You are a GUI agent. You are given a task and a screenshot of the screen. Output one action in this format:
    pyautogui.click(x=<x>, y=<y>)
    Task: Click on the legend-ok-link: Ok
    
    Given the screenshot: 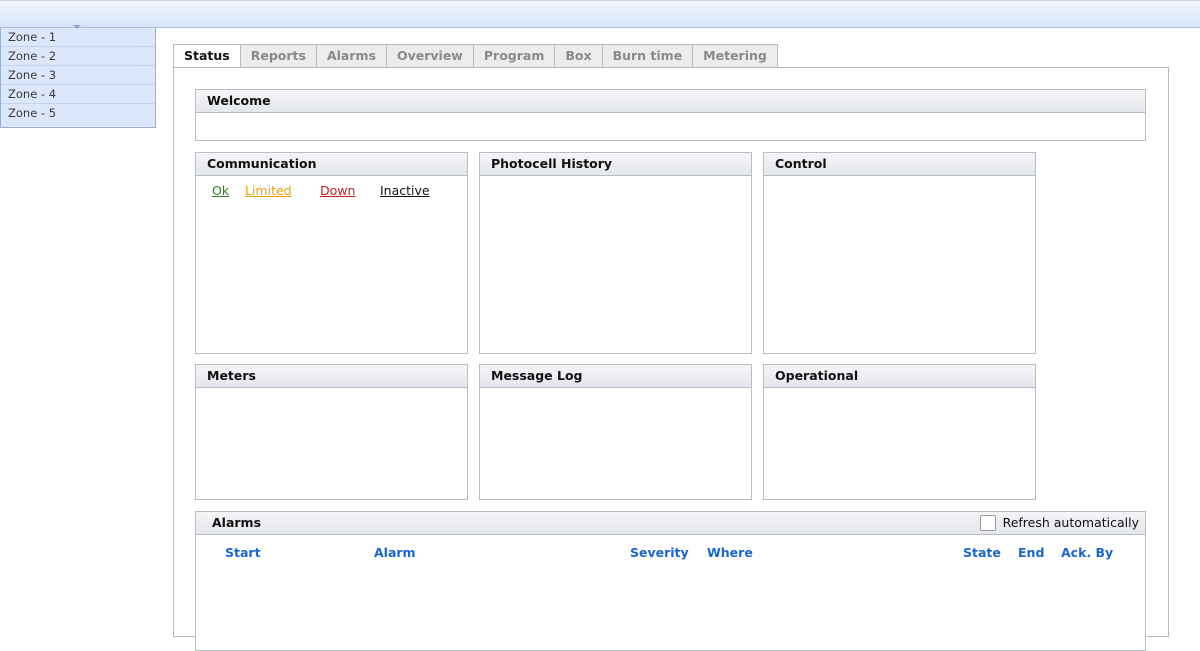 What is the action you would take?
    pyautogui.click(x=228, y=190)
    